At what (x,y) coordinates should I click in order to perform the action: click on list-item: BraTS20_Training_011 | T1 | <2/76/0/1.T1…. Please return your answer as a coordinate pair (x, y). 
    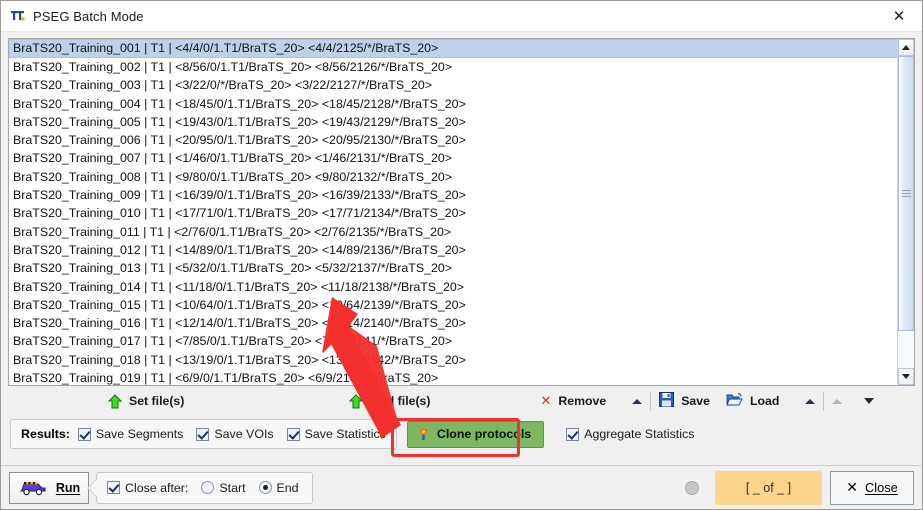
    Looking at the image, I should click on (453, 232).